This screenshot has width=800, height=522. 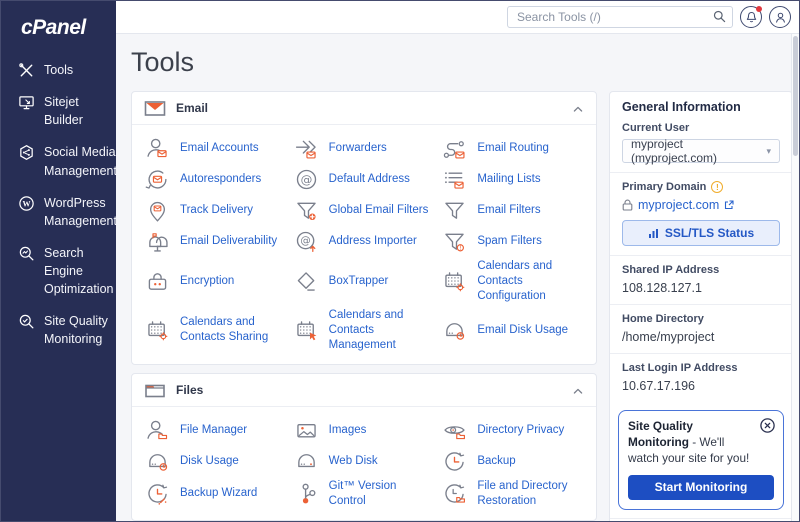 I want to click on scrollbar-thumb, so click(x=795, y=96).